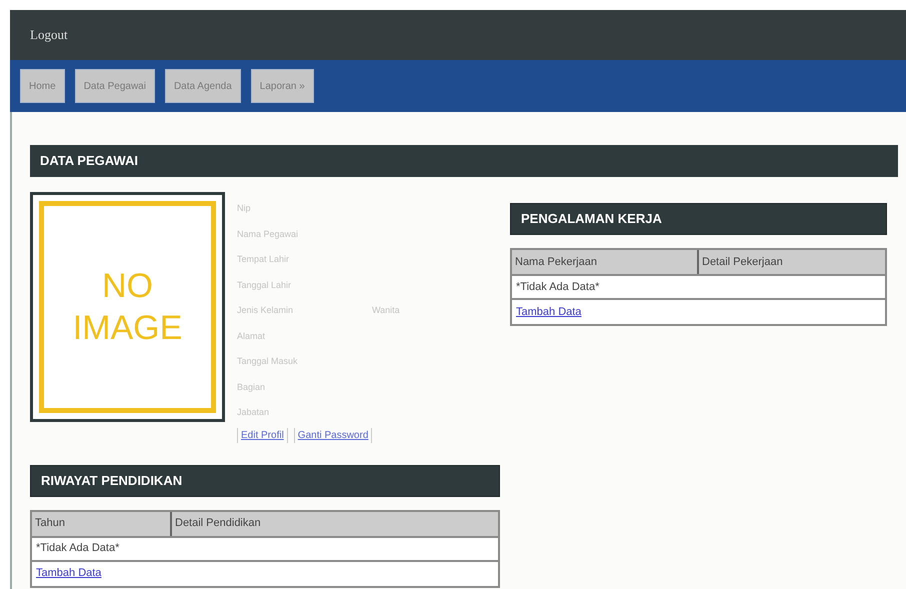 The width and height of the screenshot is (906, 589). What do you see at coordinates (42, 86) in the screenshot?
I see `nav-button: Home` at bounding box center [42, 86].